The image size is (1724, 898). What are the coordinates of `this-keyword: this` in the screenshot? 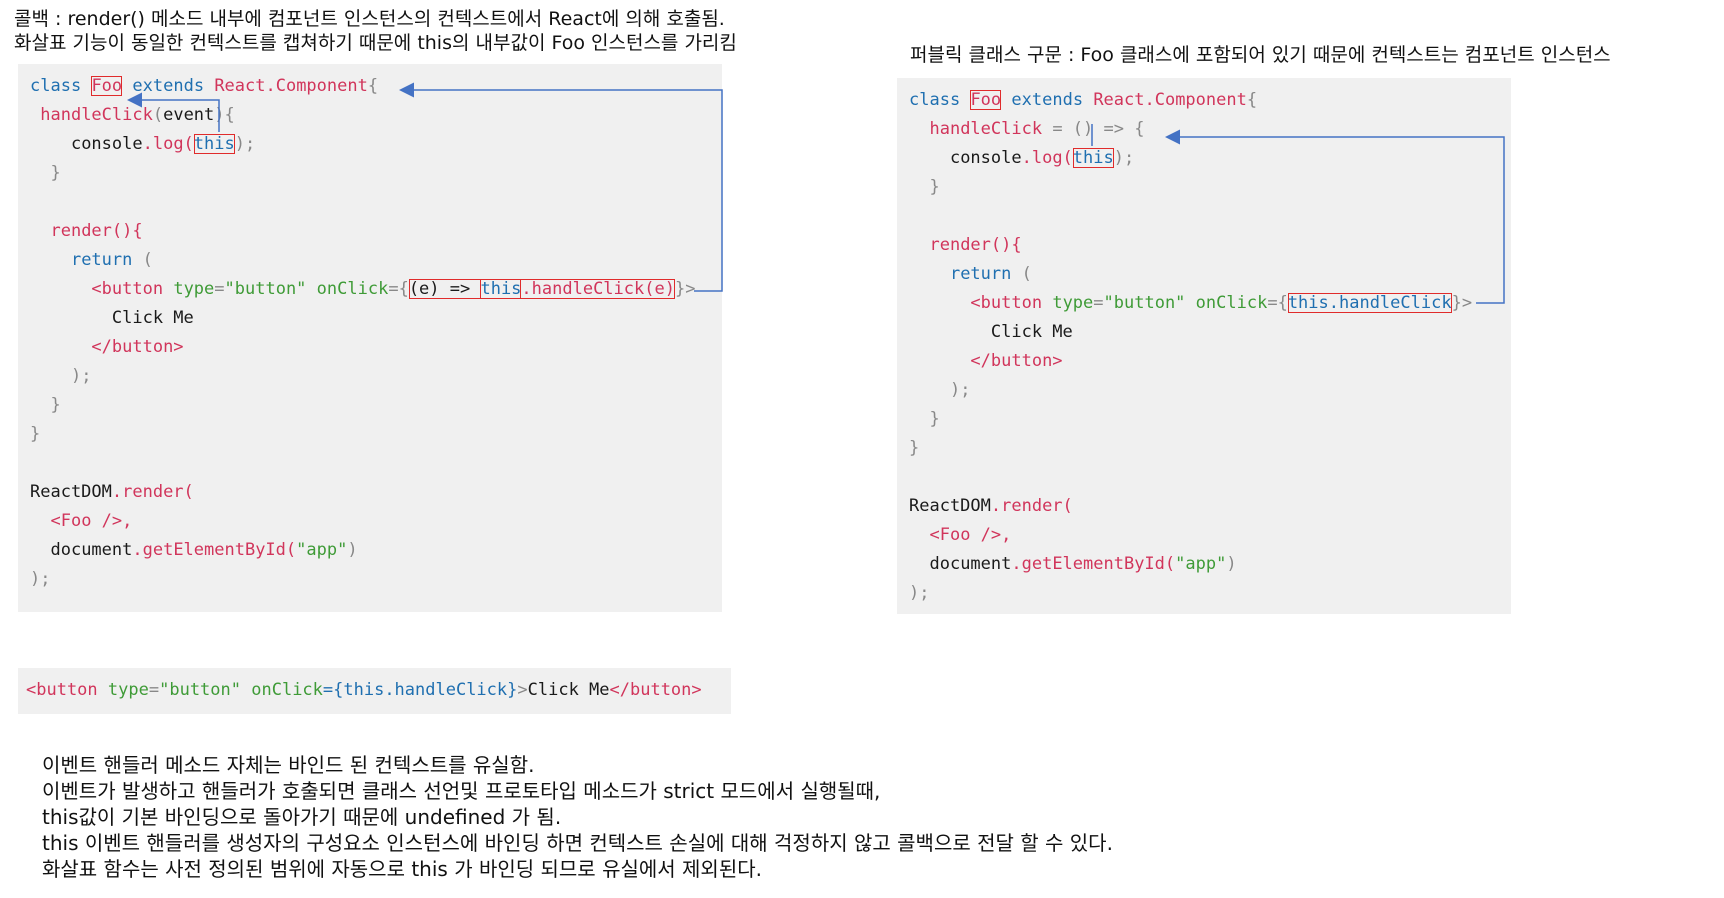 It's located at (1093, 158).